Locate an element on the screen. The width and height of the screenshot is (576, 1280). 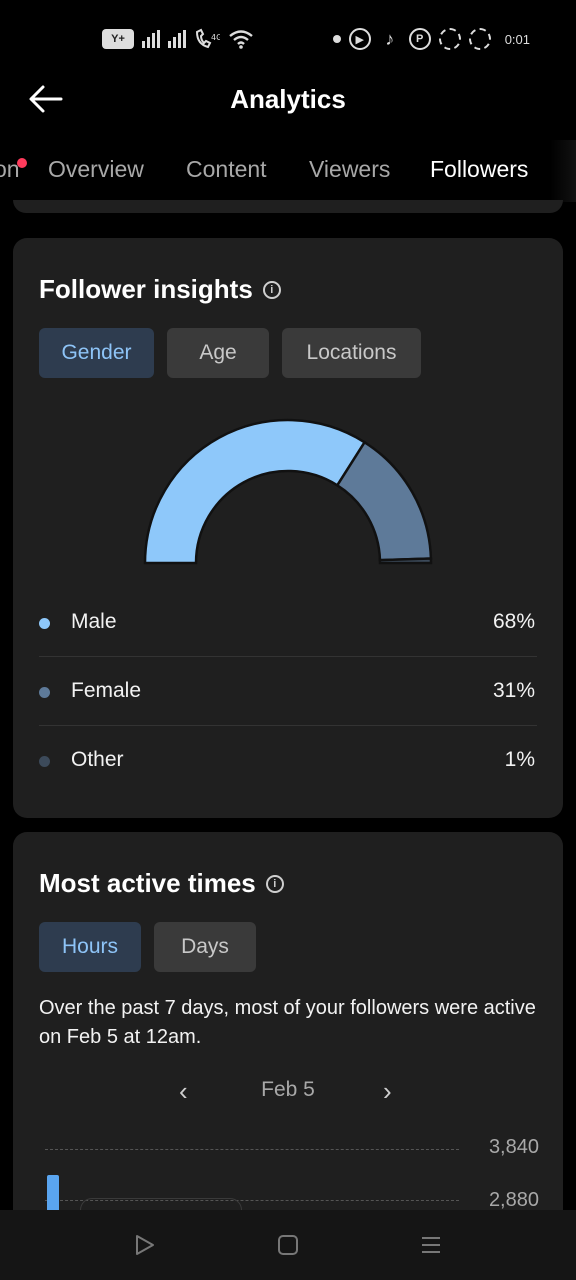
pinterest-icon: P is located at coordinates (419, 39).